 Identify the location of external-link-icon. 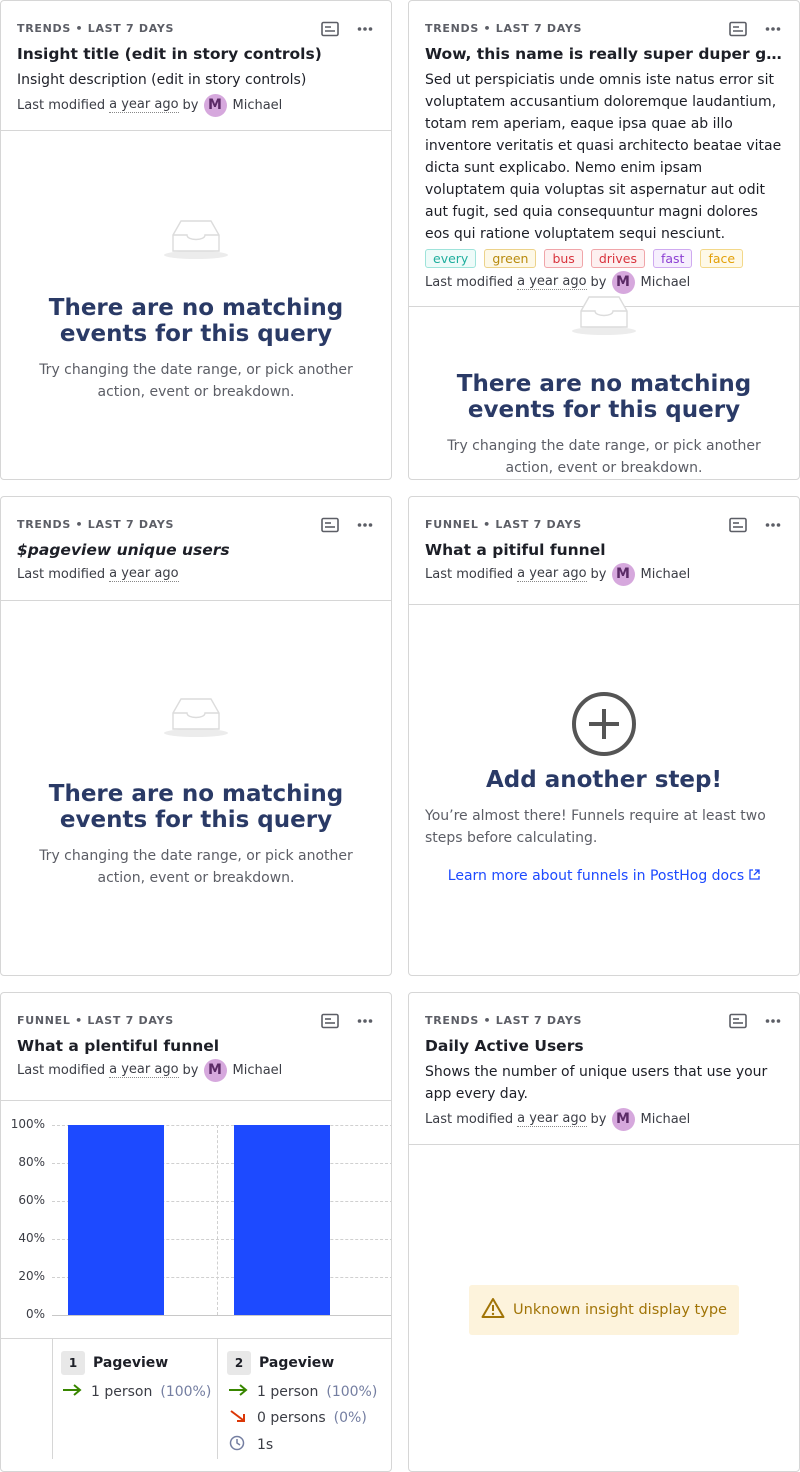
(754, 874).